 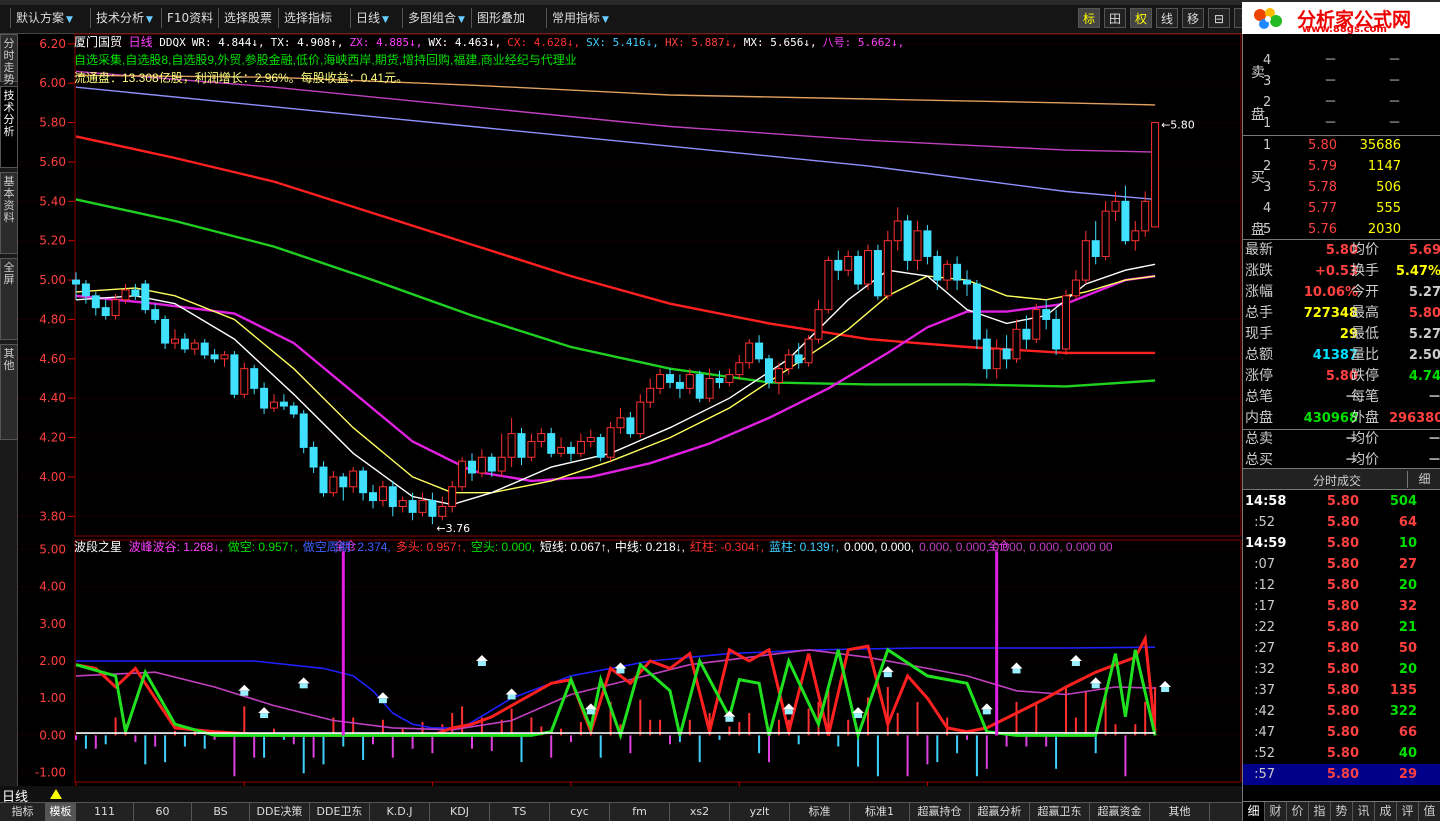 What do you see at coordinates (1341, 774) in the screenshot?
I see `tick-row: :57 5.80 29` at bounding box center [1341, 774].